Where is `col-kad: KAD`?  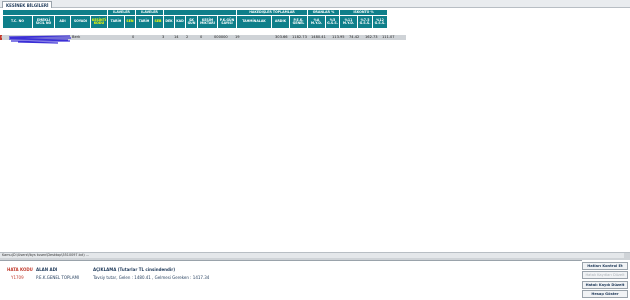 col-kad: KAD is located at coordinates (180, 22).